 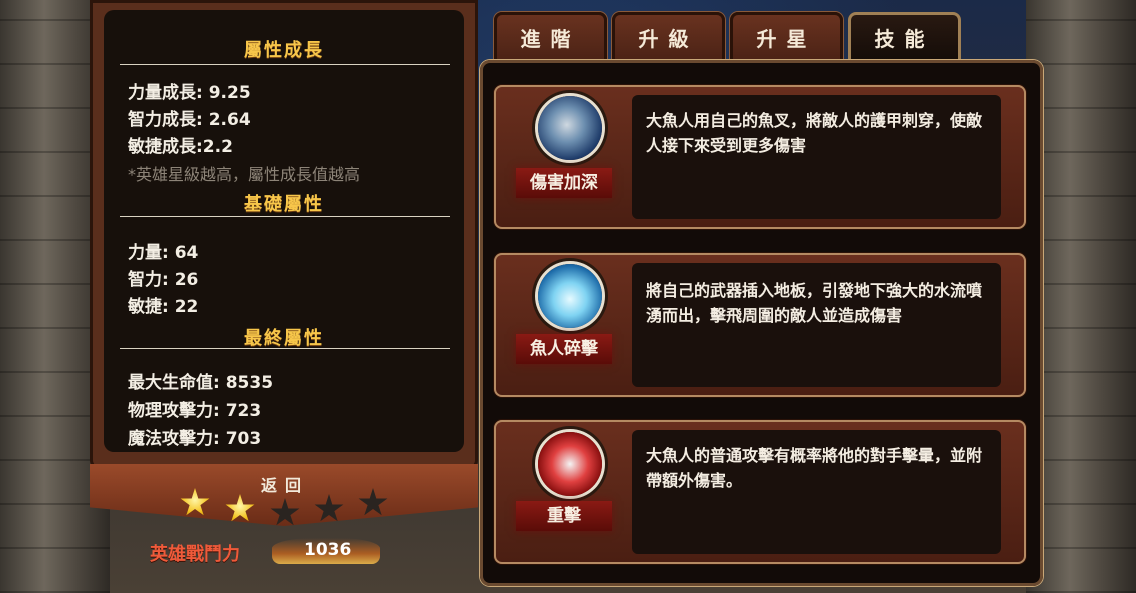 What do you see at coordinates (284, 50) in the screenshot?
I see `attributes-growth-title: 屬性成長` at bounding box center [284, 50].